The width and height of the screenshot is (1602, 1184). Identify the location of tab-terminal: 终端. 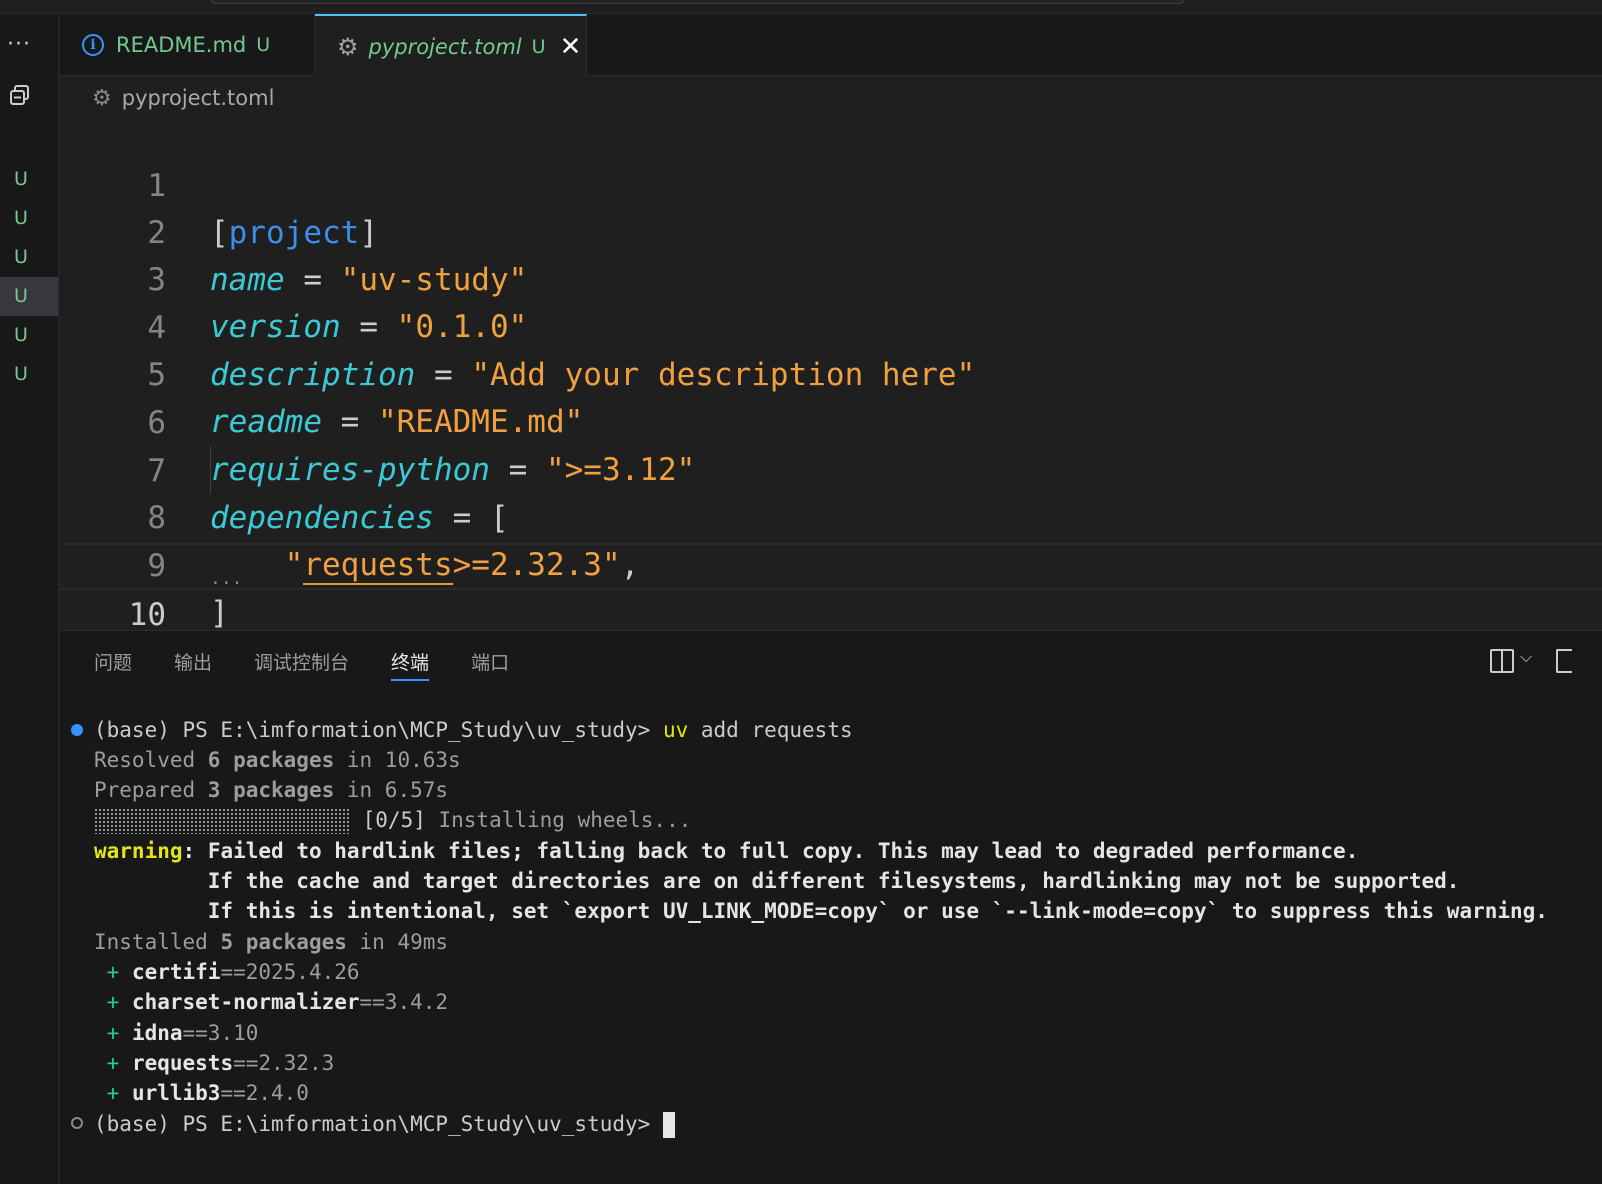
(410, 665).